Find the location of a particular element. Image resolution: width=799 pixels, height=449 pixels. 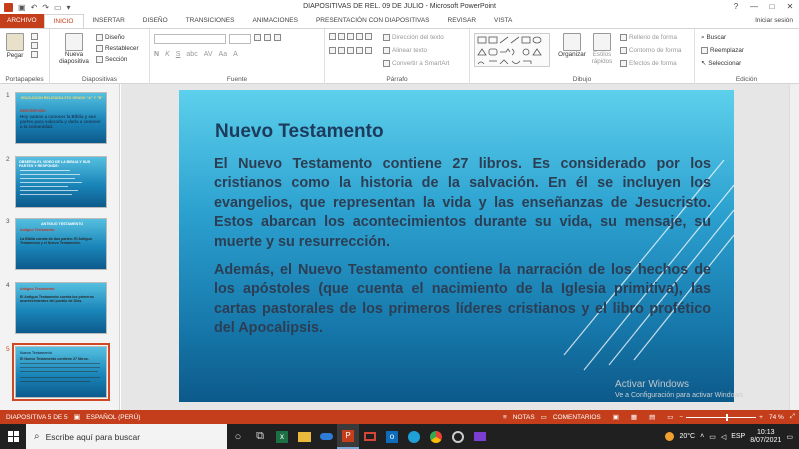

tray-chevron-icon: ˄ is located at coordinates (702, 436).